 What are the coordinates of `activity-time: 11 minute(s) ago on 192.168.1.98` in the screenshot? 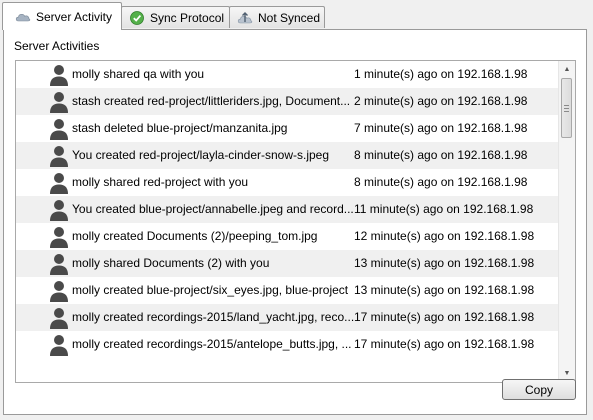 It's located at (444, 209).